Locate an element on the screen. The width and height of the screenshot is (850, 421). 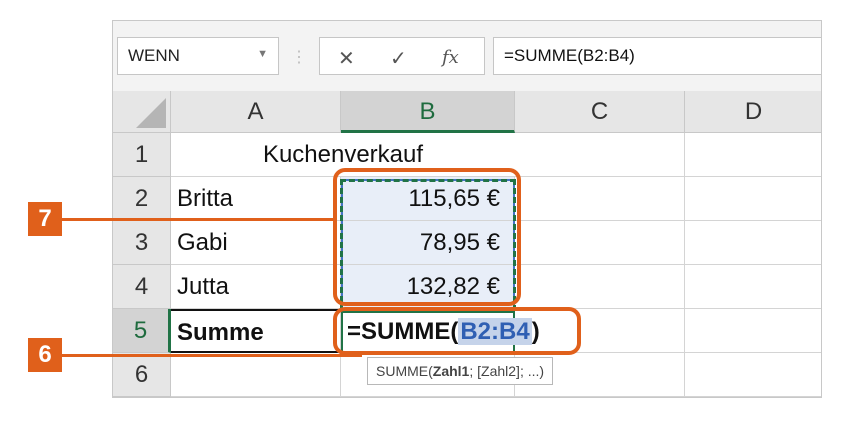
name-box: WENN ▼ is located at coordinates (198, 56).